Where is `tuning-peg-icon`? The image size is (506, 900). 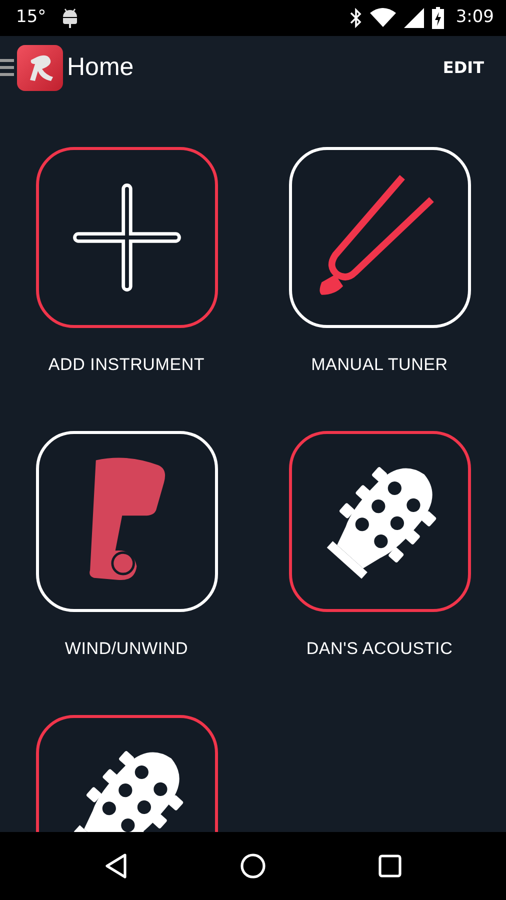
tuning-peg-icon is located at coordinates (127, 519).